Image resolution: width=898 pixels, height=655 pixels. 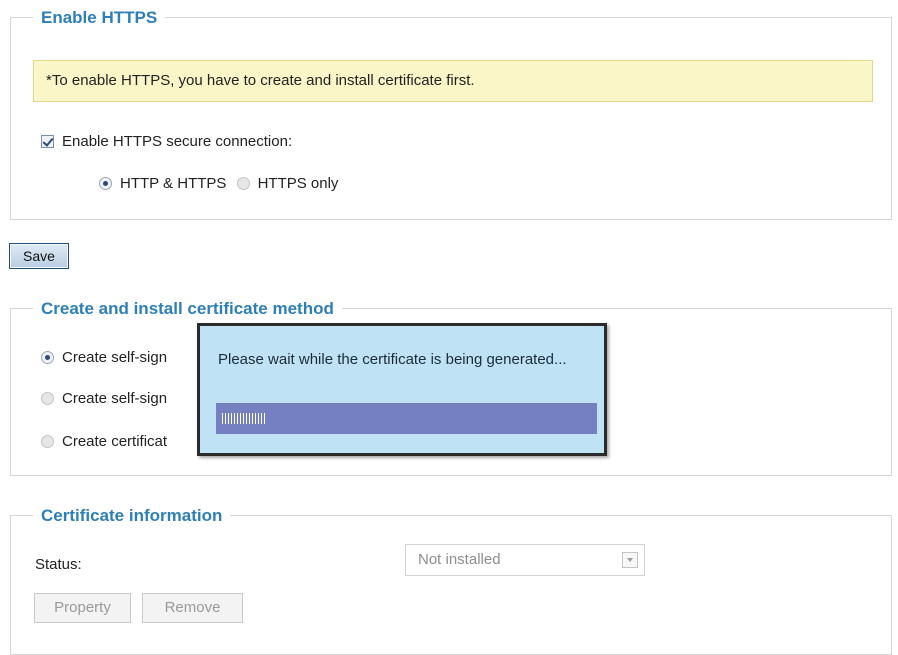 What do you see at coordinates (115, 398) in the screenshot?
I see `method-option-2-label: Create self-sign` at bounding box center [115, 398].